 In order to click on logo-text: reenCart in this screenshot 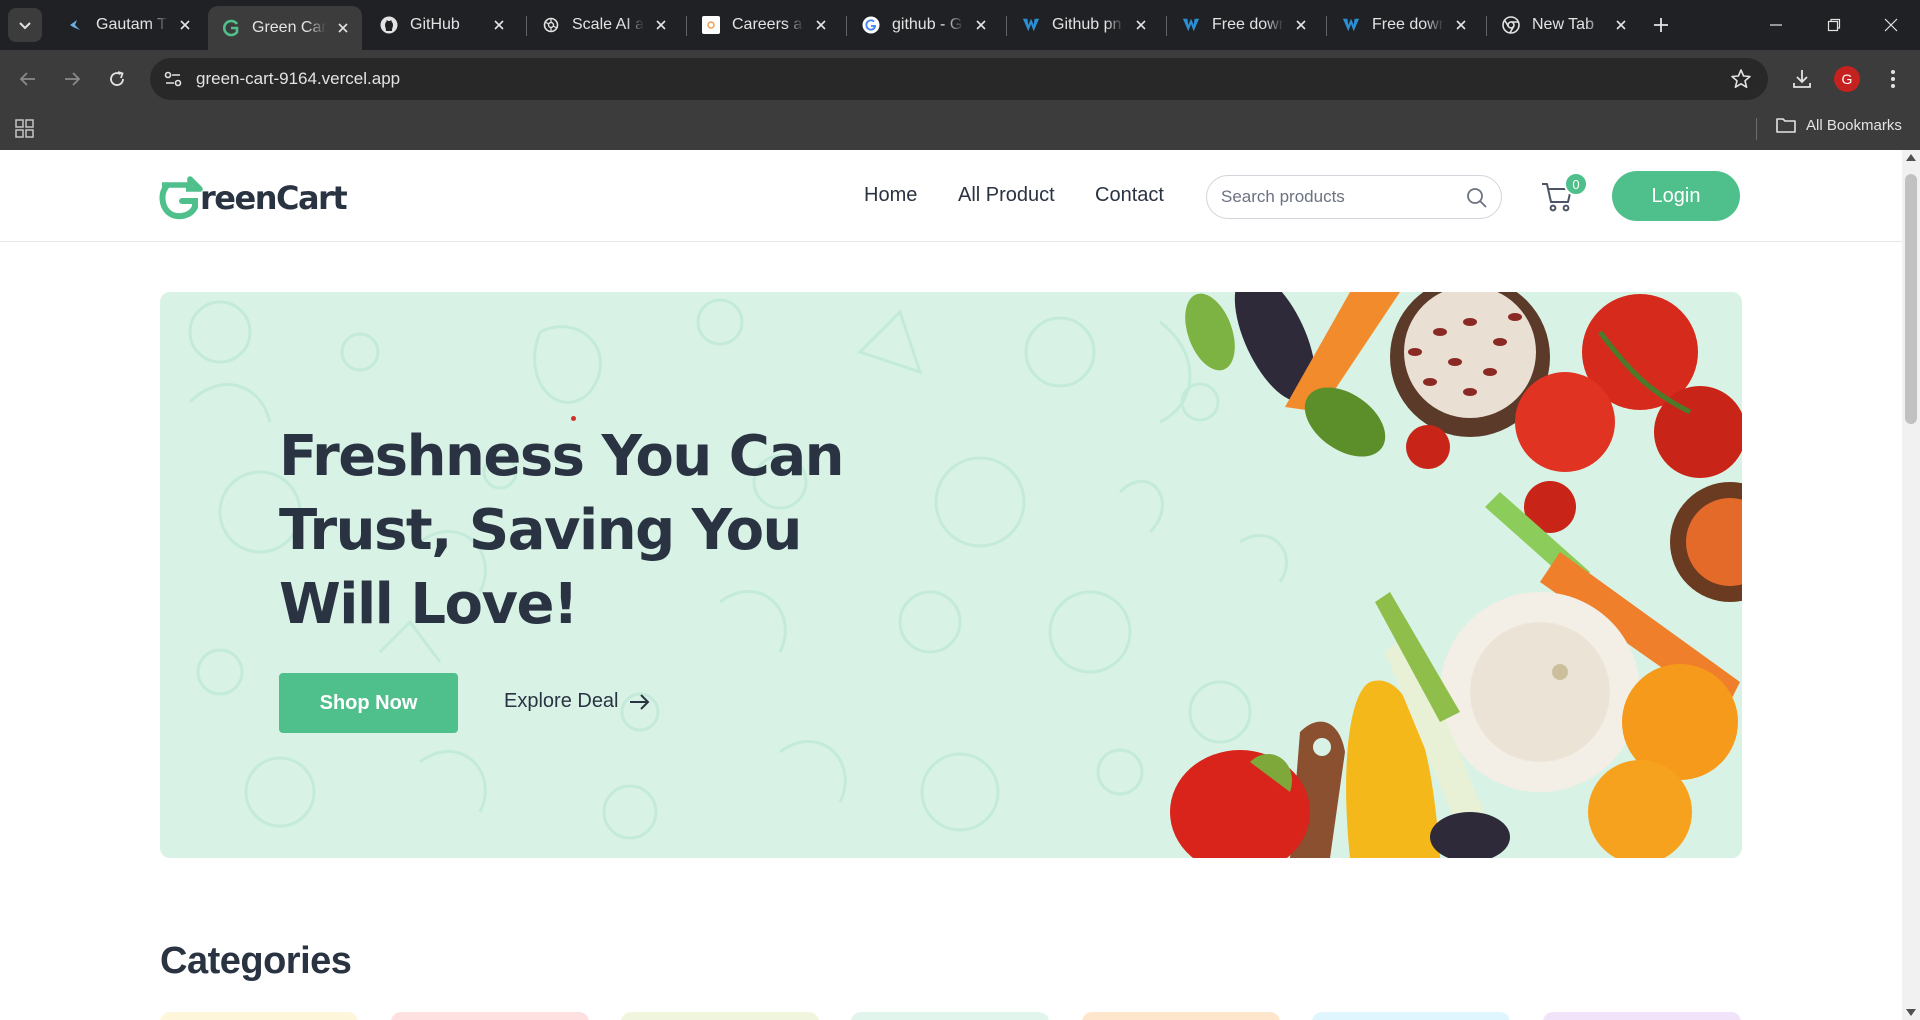, I will do `click(274, 198)`.